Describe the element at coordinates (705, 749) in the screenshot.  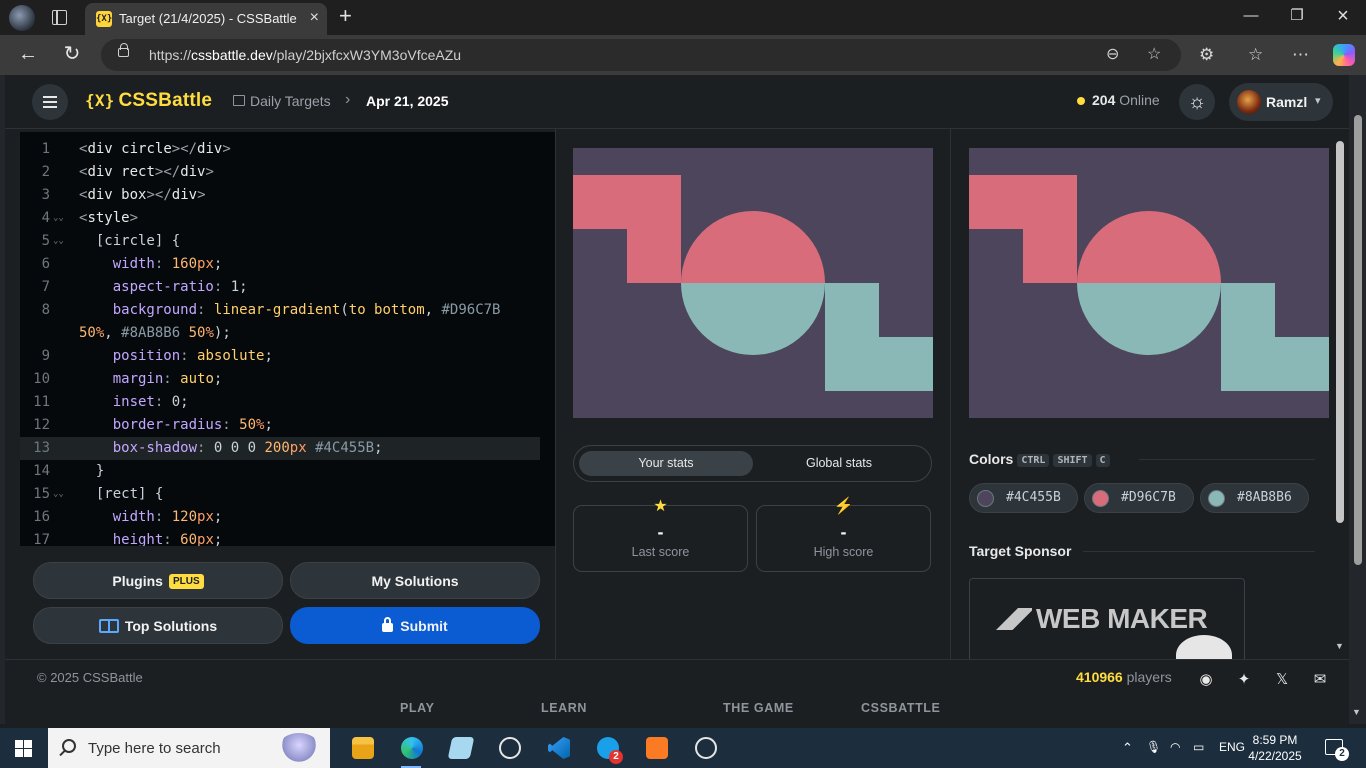
I see `obs-icon` at that location.